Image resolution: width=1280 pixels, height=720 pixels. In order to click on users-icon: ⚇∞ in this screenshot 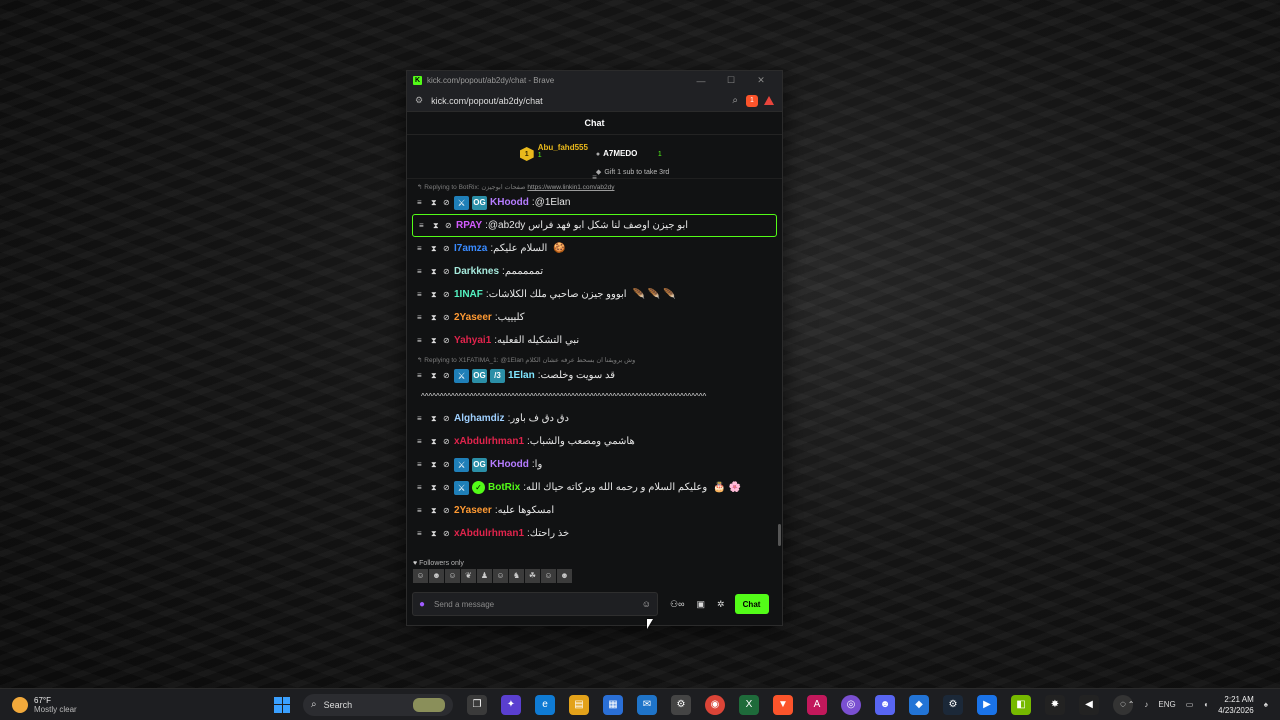, I will do `click(677, 604)`.